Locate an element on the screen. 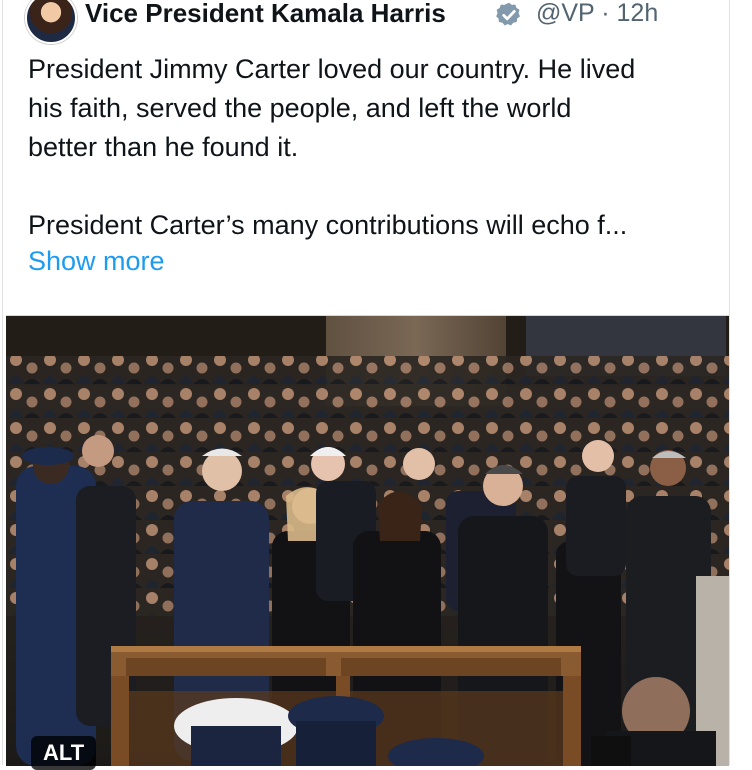 The height and width of the screenshot is (770, 752). post-header: Vice President Kamala Harris @VP · 12h is located at coordinates (366, 22).